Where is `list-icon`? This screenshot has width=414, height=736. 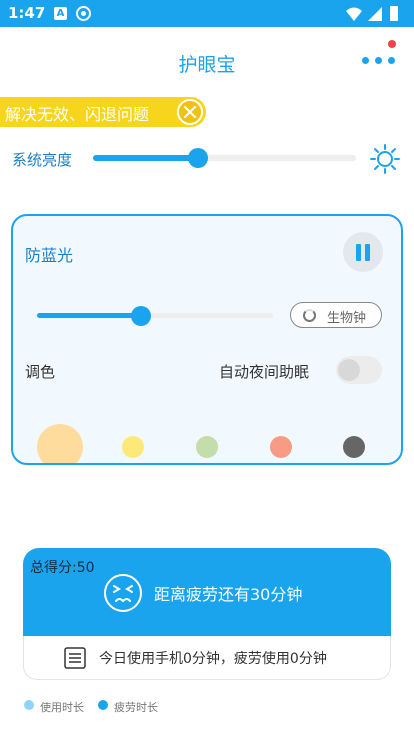 list-icon is located at coordinates (75, 658).